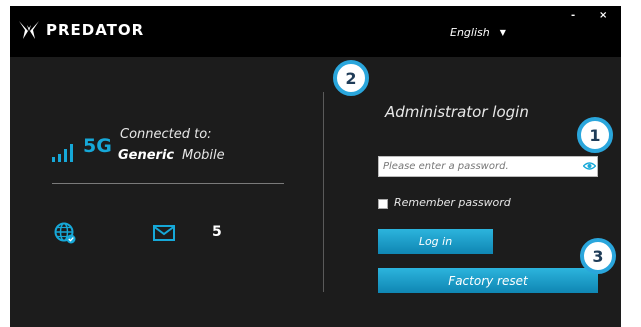  I want to click on language-selector: English ▼, so click(478, 32).